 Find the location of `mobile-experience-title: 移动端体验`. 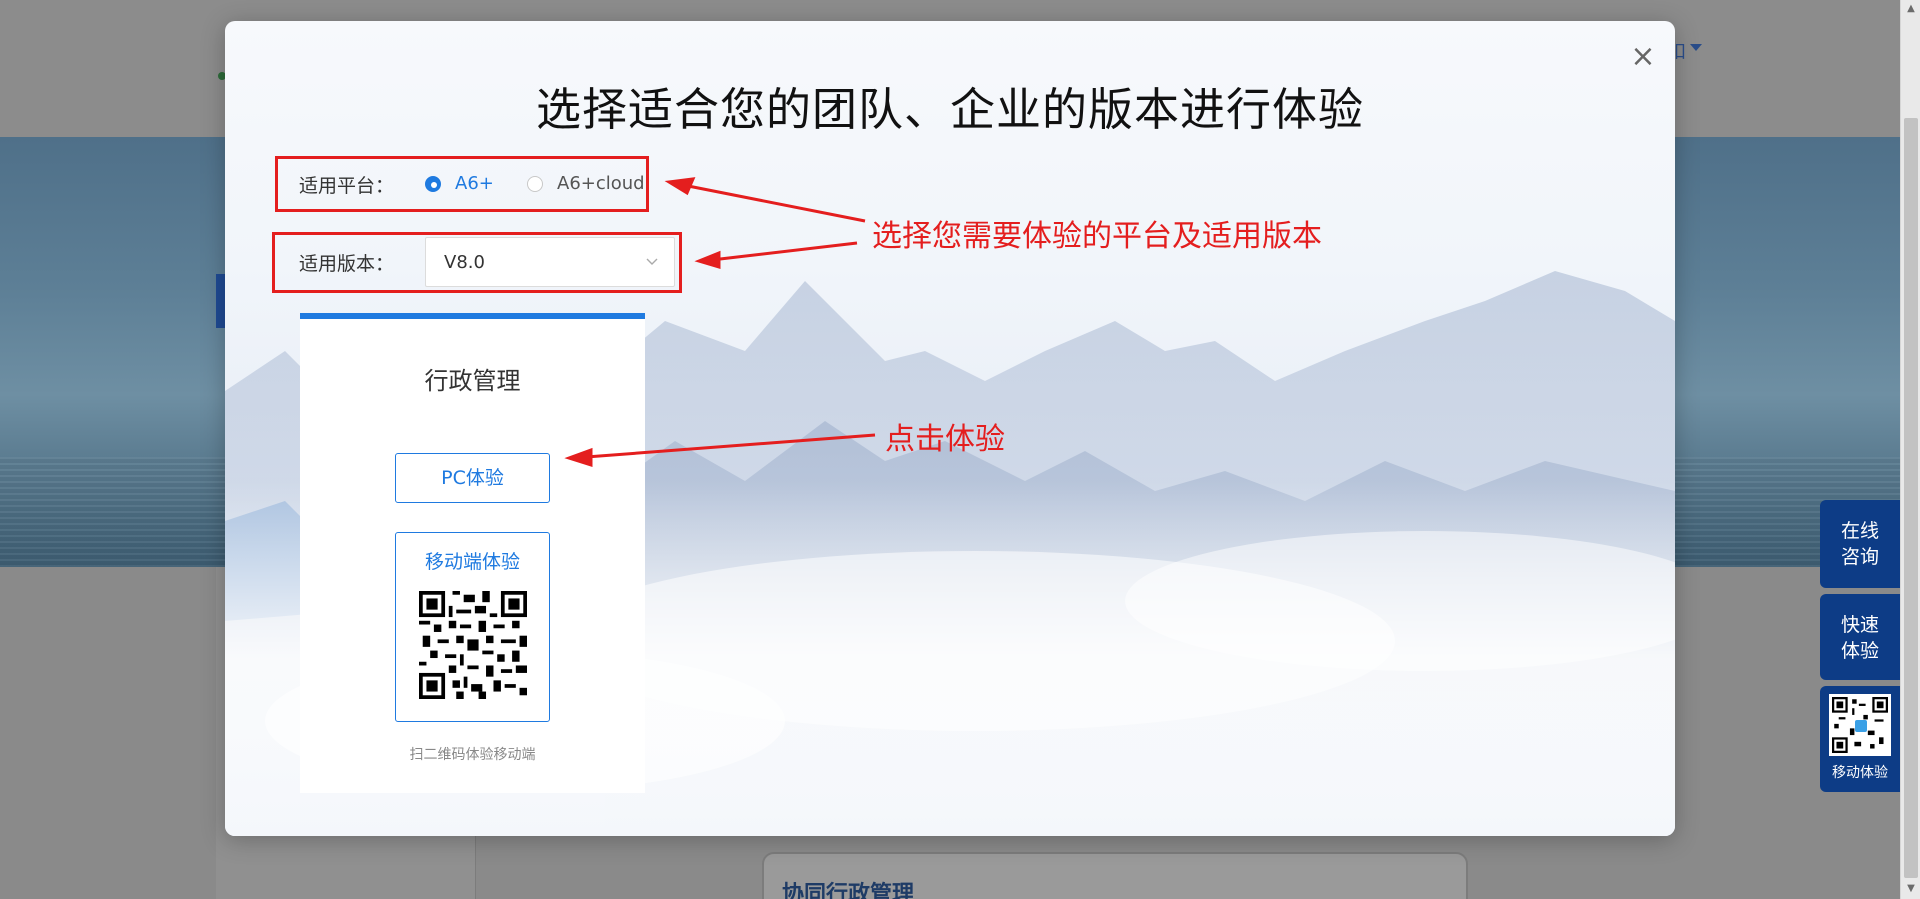

mobile-experience-title: 移动端体验 is located at coordinates (472, 562).